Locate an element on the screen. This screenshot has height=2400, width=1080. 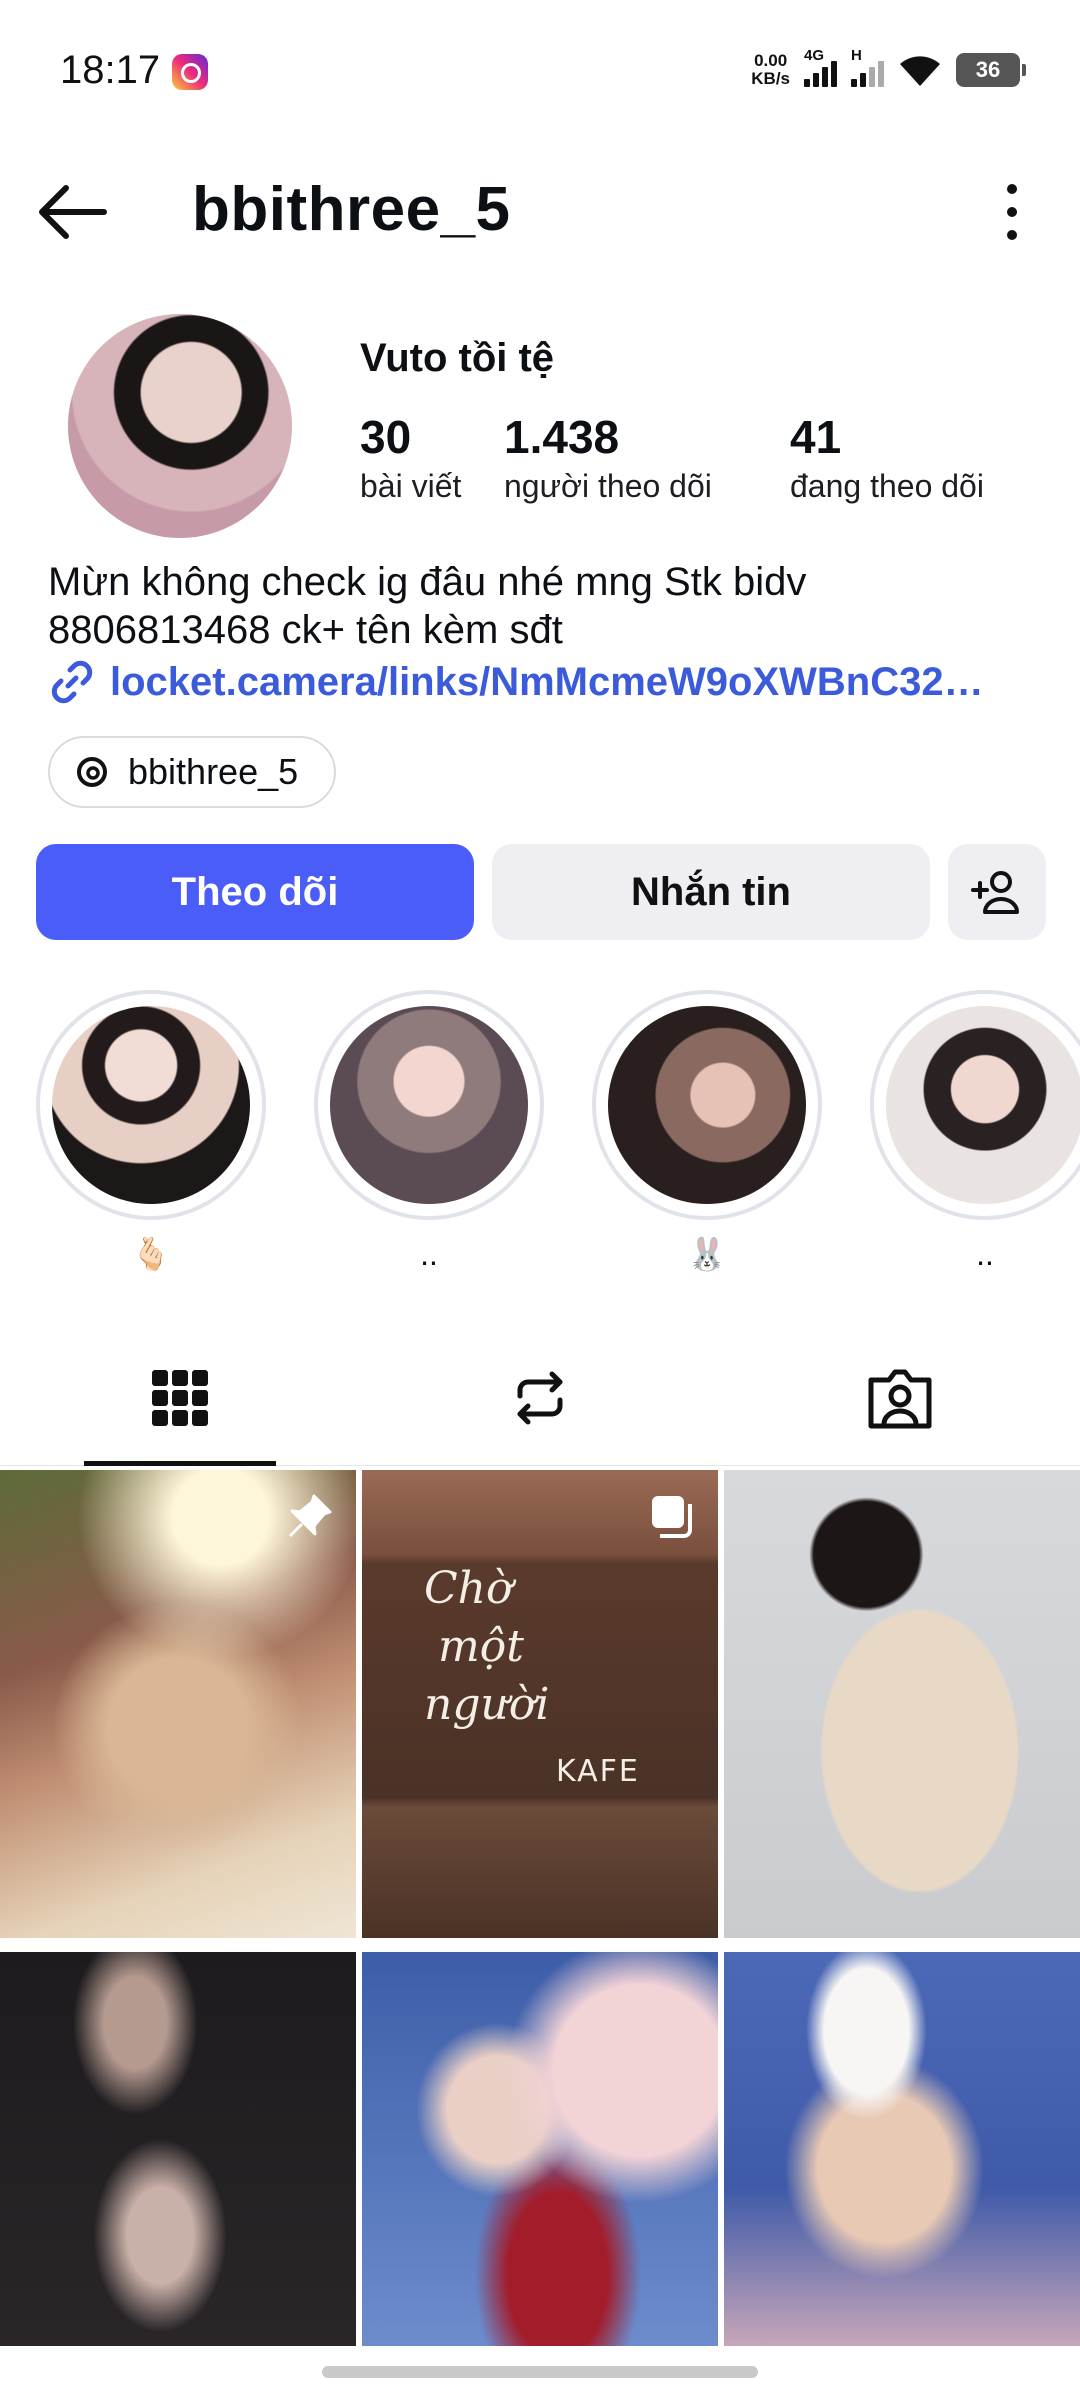
threads-handle: bbithree_5 is located at coordinates (213, 771).